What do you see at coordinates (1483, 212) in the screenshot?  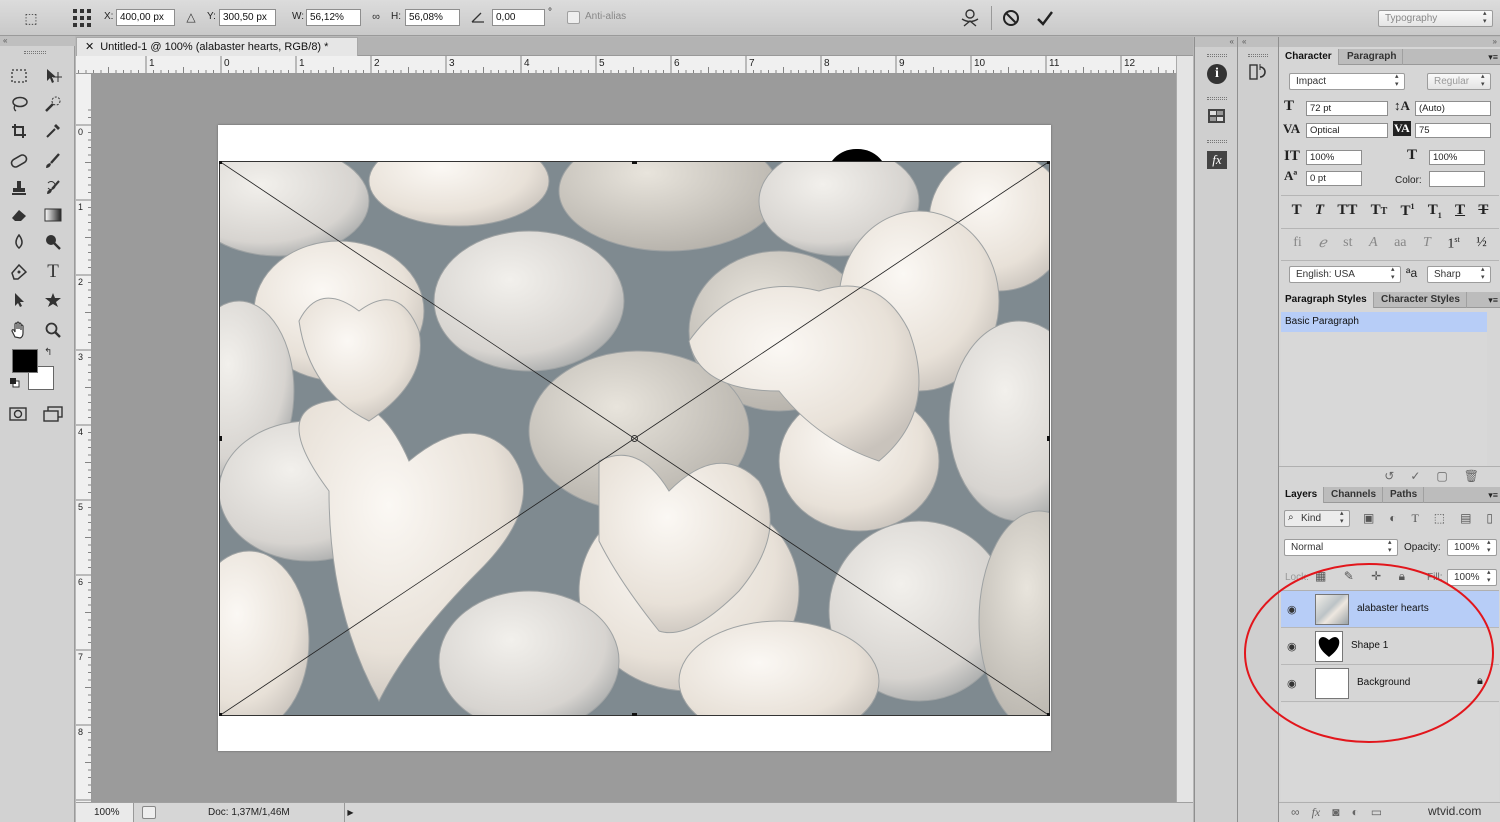 I see `strikethrough-icon: T` at bounding box center [1483, 212].